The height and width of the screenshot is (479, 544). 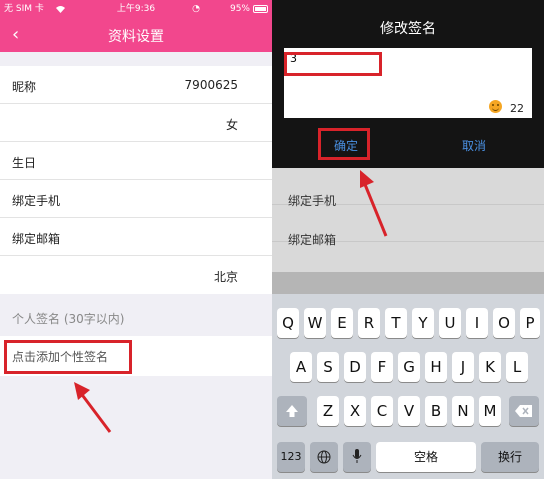 What do you see at coordinates (423, 323) in the screenshot?
I see `key-y: Y` at bounding box center [423, 323].